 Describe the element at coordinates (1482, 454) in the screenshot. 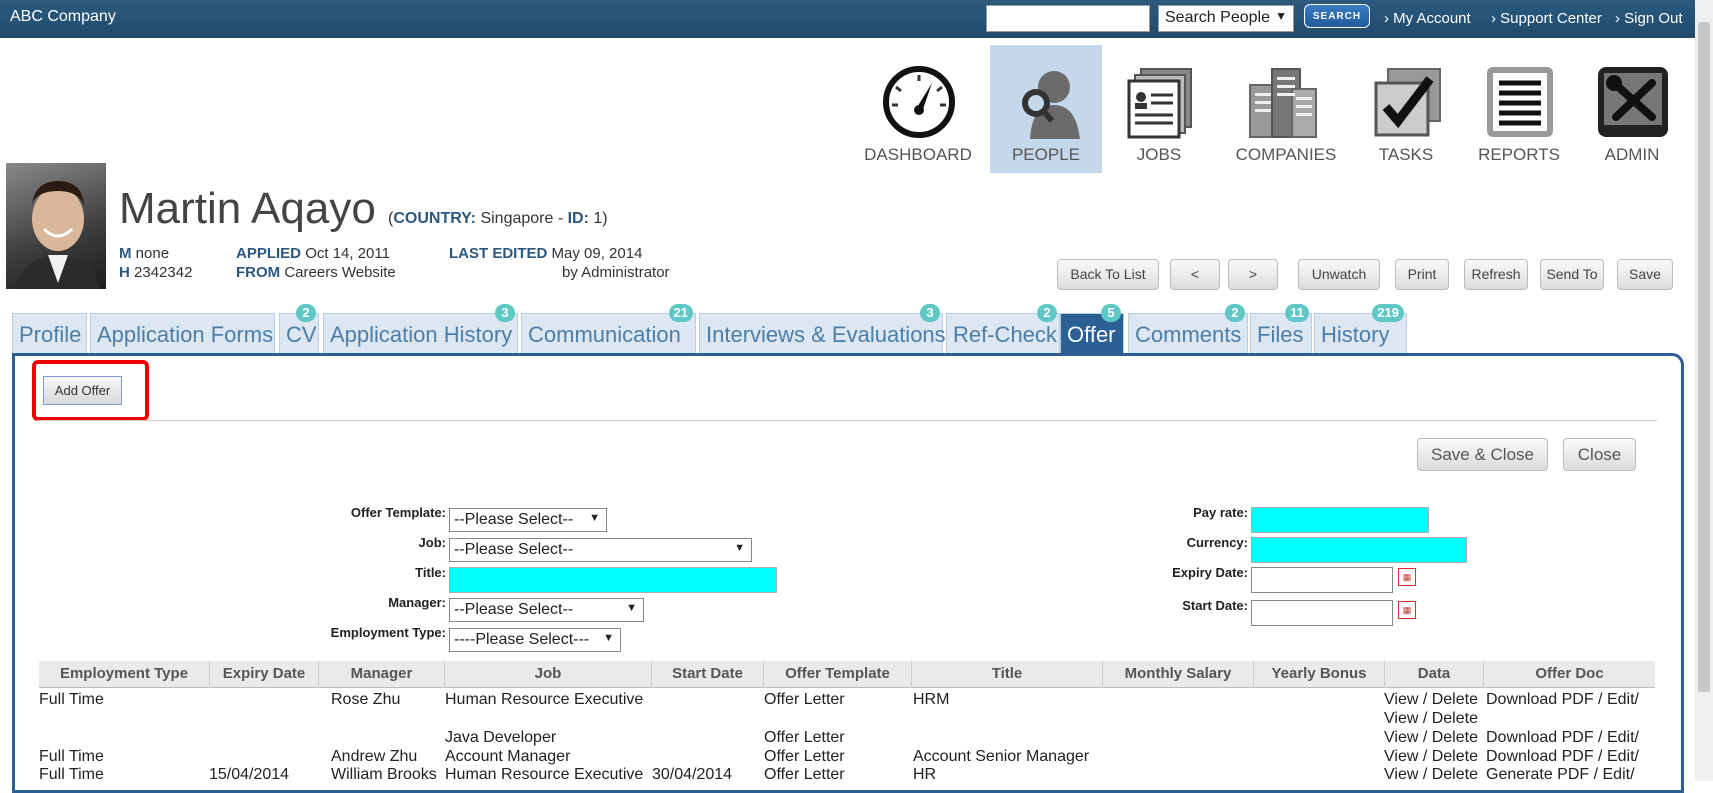

I see `save-close-button: Save & Close` at that location.